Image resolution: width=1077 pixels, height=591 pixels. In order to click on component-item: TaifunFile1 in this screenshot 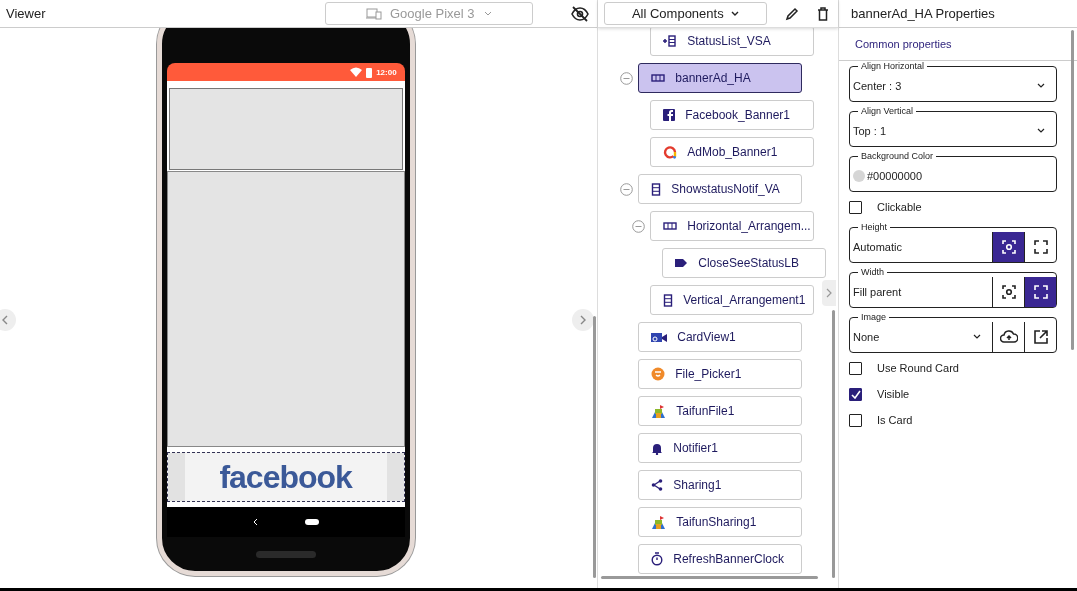, I will do `click(720, 411)`.